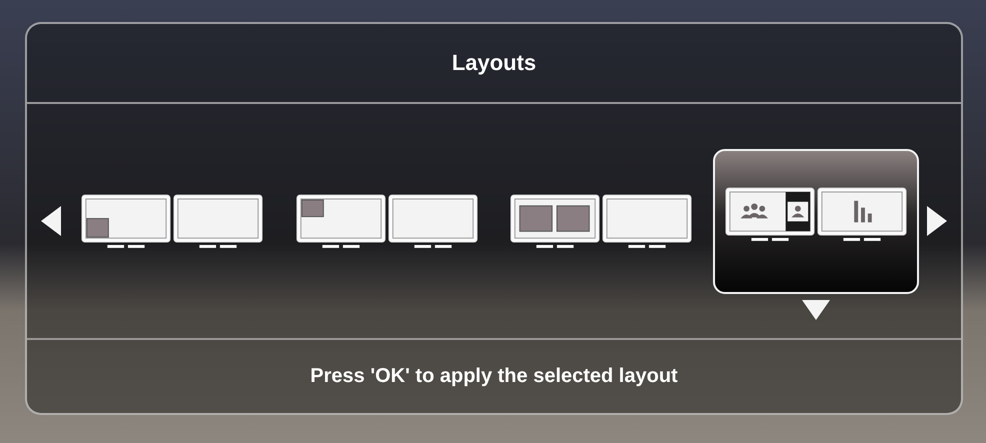 The height and width of the screenshot is (443, 986). Describe the element at coordinates (494, 63) in the screenshot. I see `dialog-title: Layouts` at that location.